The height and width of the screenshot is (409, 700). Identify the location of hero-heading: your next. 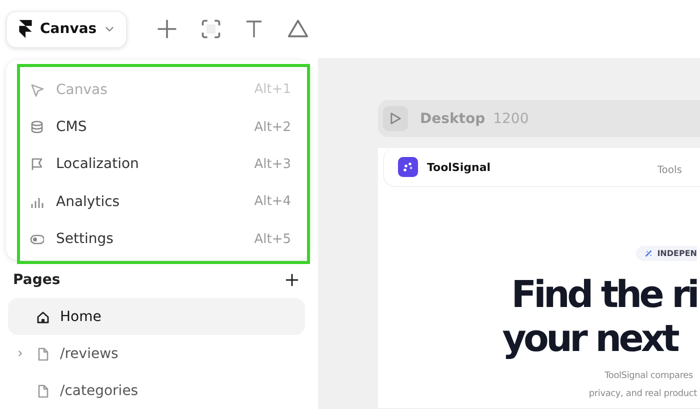
(590, 339).